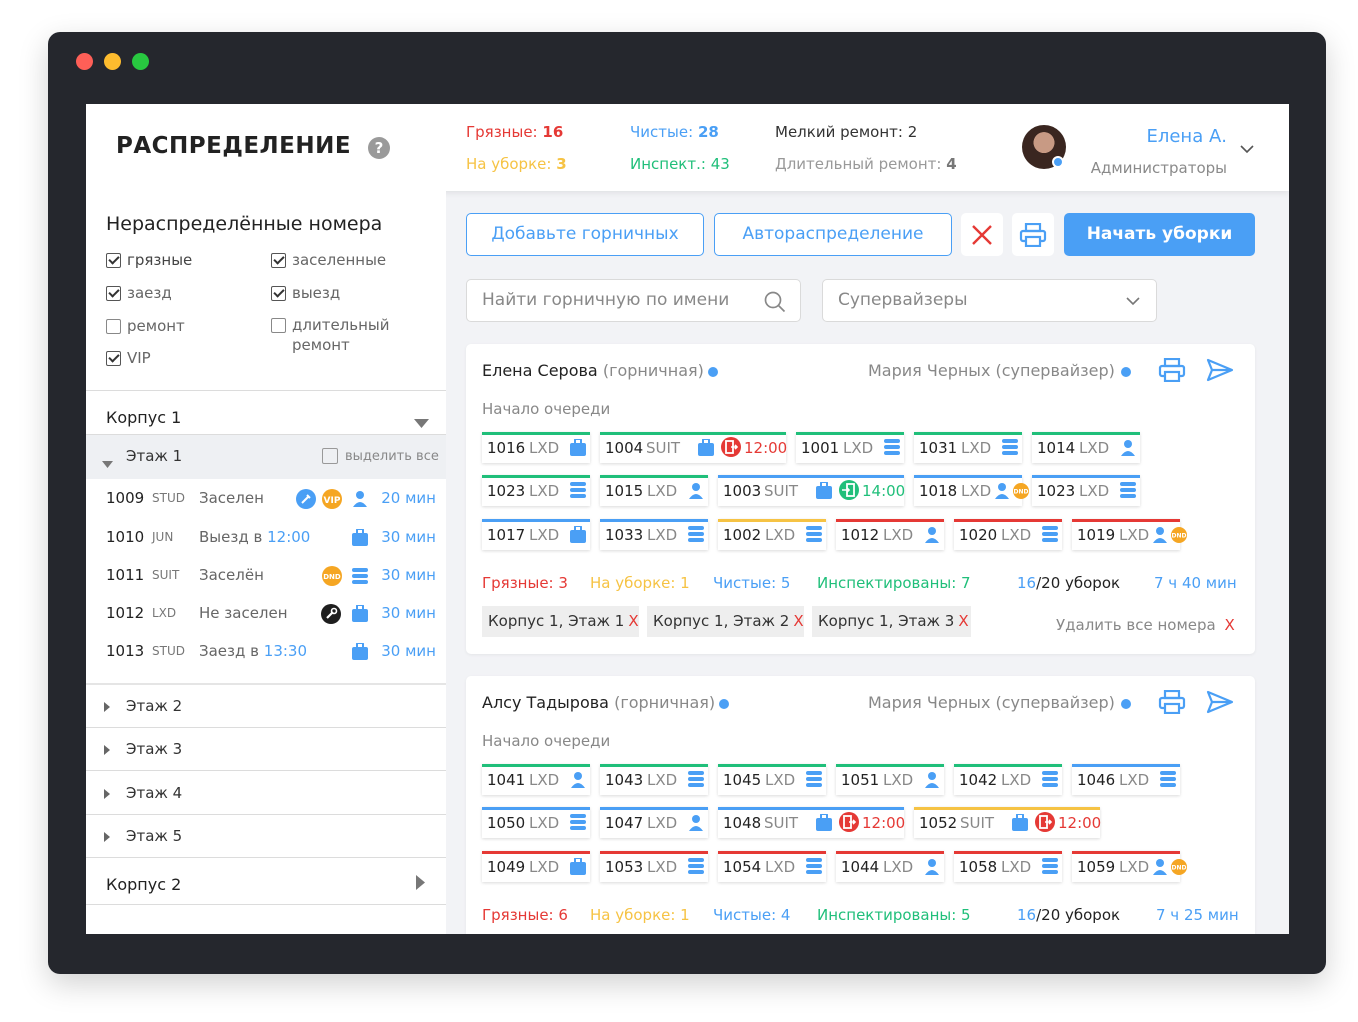 Image resolution: width=1358 pixels, height=1022 pixels. I want to click on list-item: 1010 JUN Выезд в 12:00 30 мин, so click(271, 540).